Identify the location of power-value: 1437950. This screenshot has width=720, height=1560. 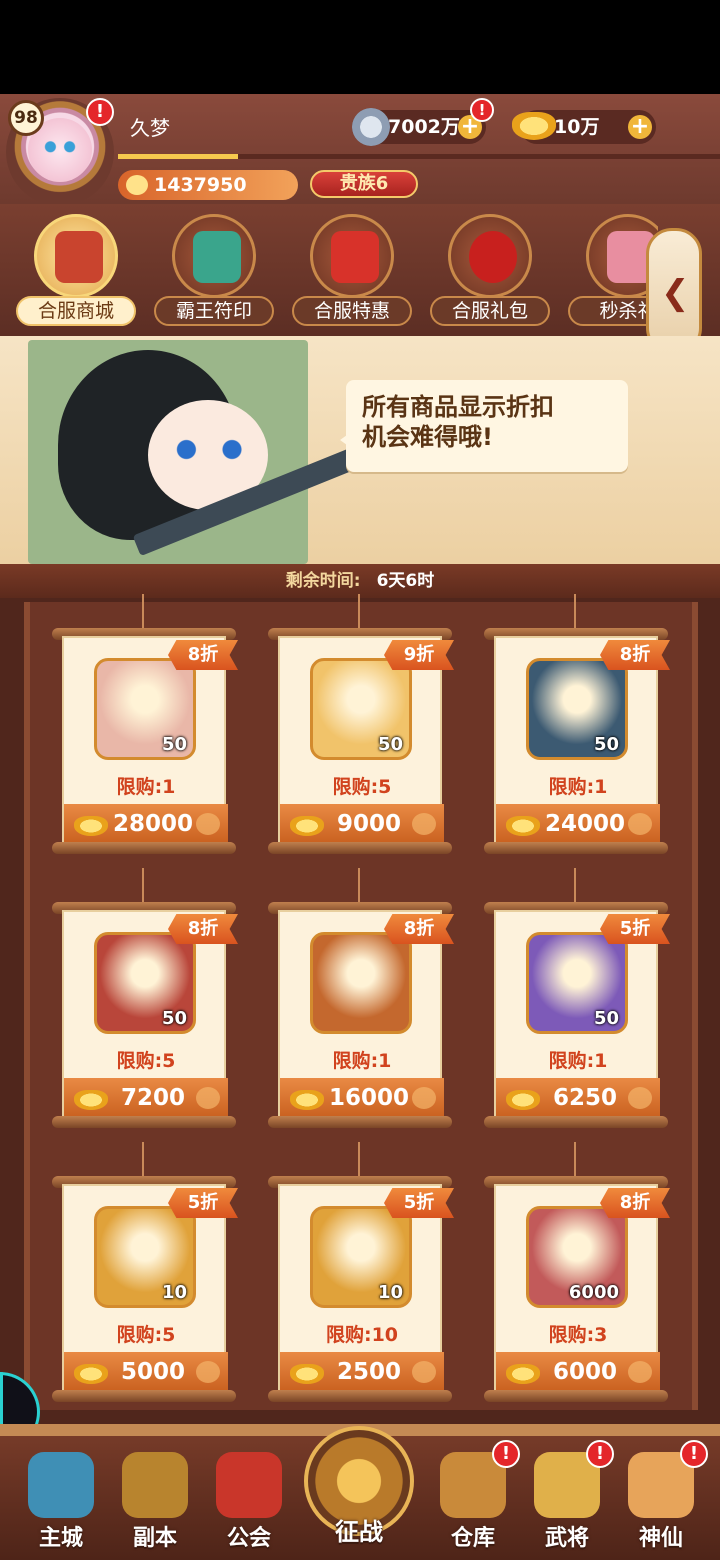
(200, 185).